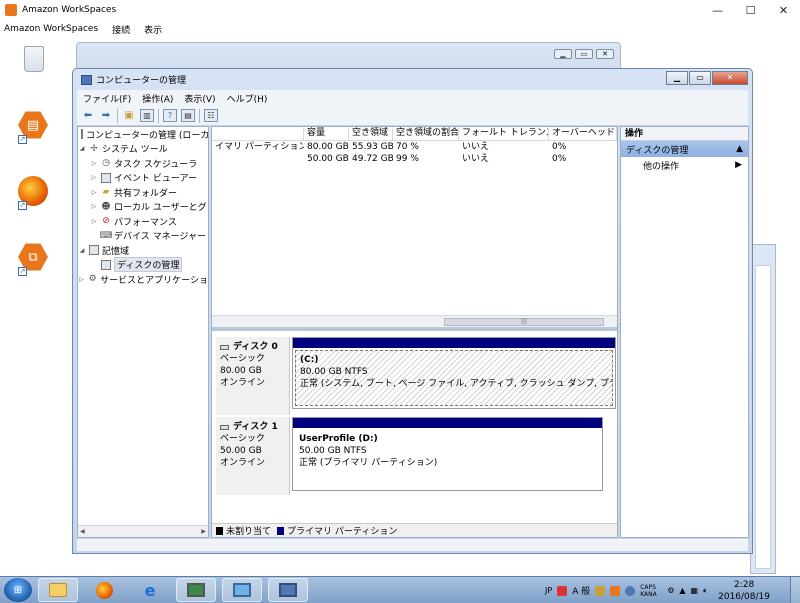  I want to click on minimize-button: —, so click(717, 10).